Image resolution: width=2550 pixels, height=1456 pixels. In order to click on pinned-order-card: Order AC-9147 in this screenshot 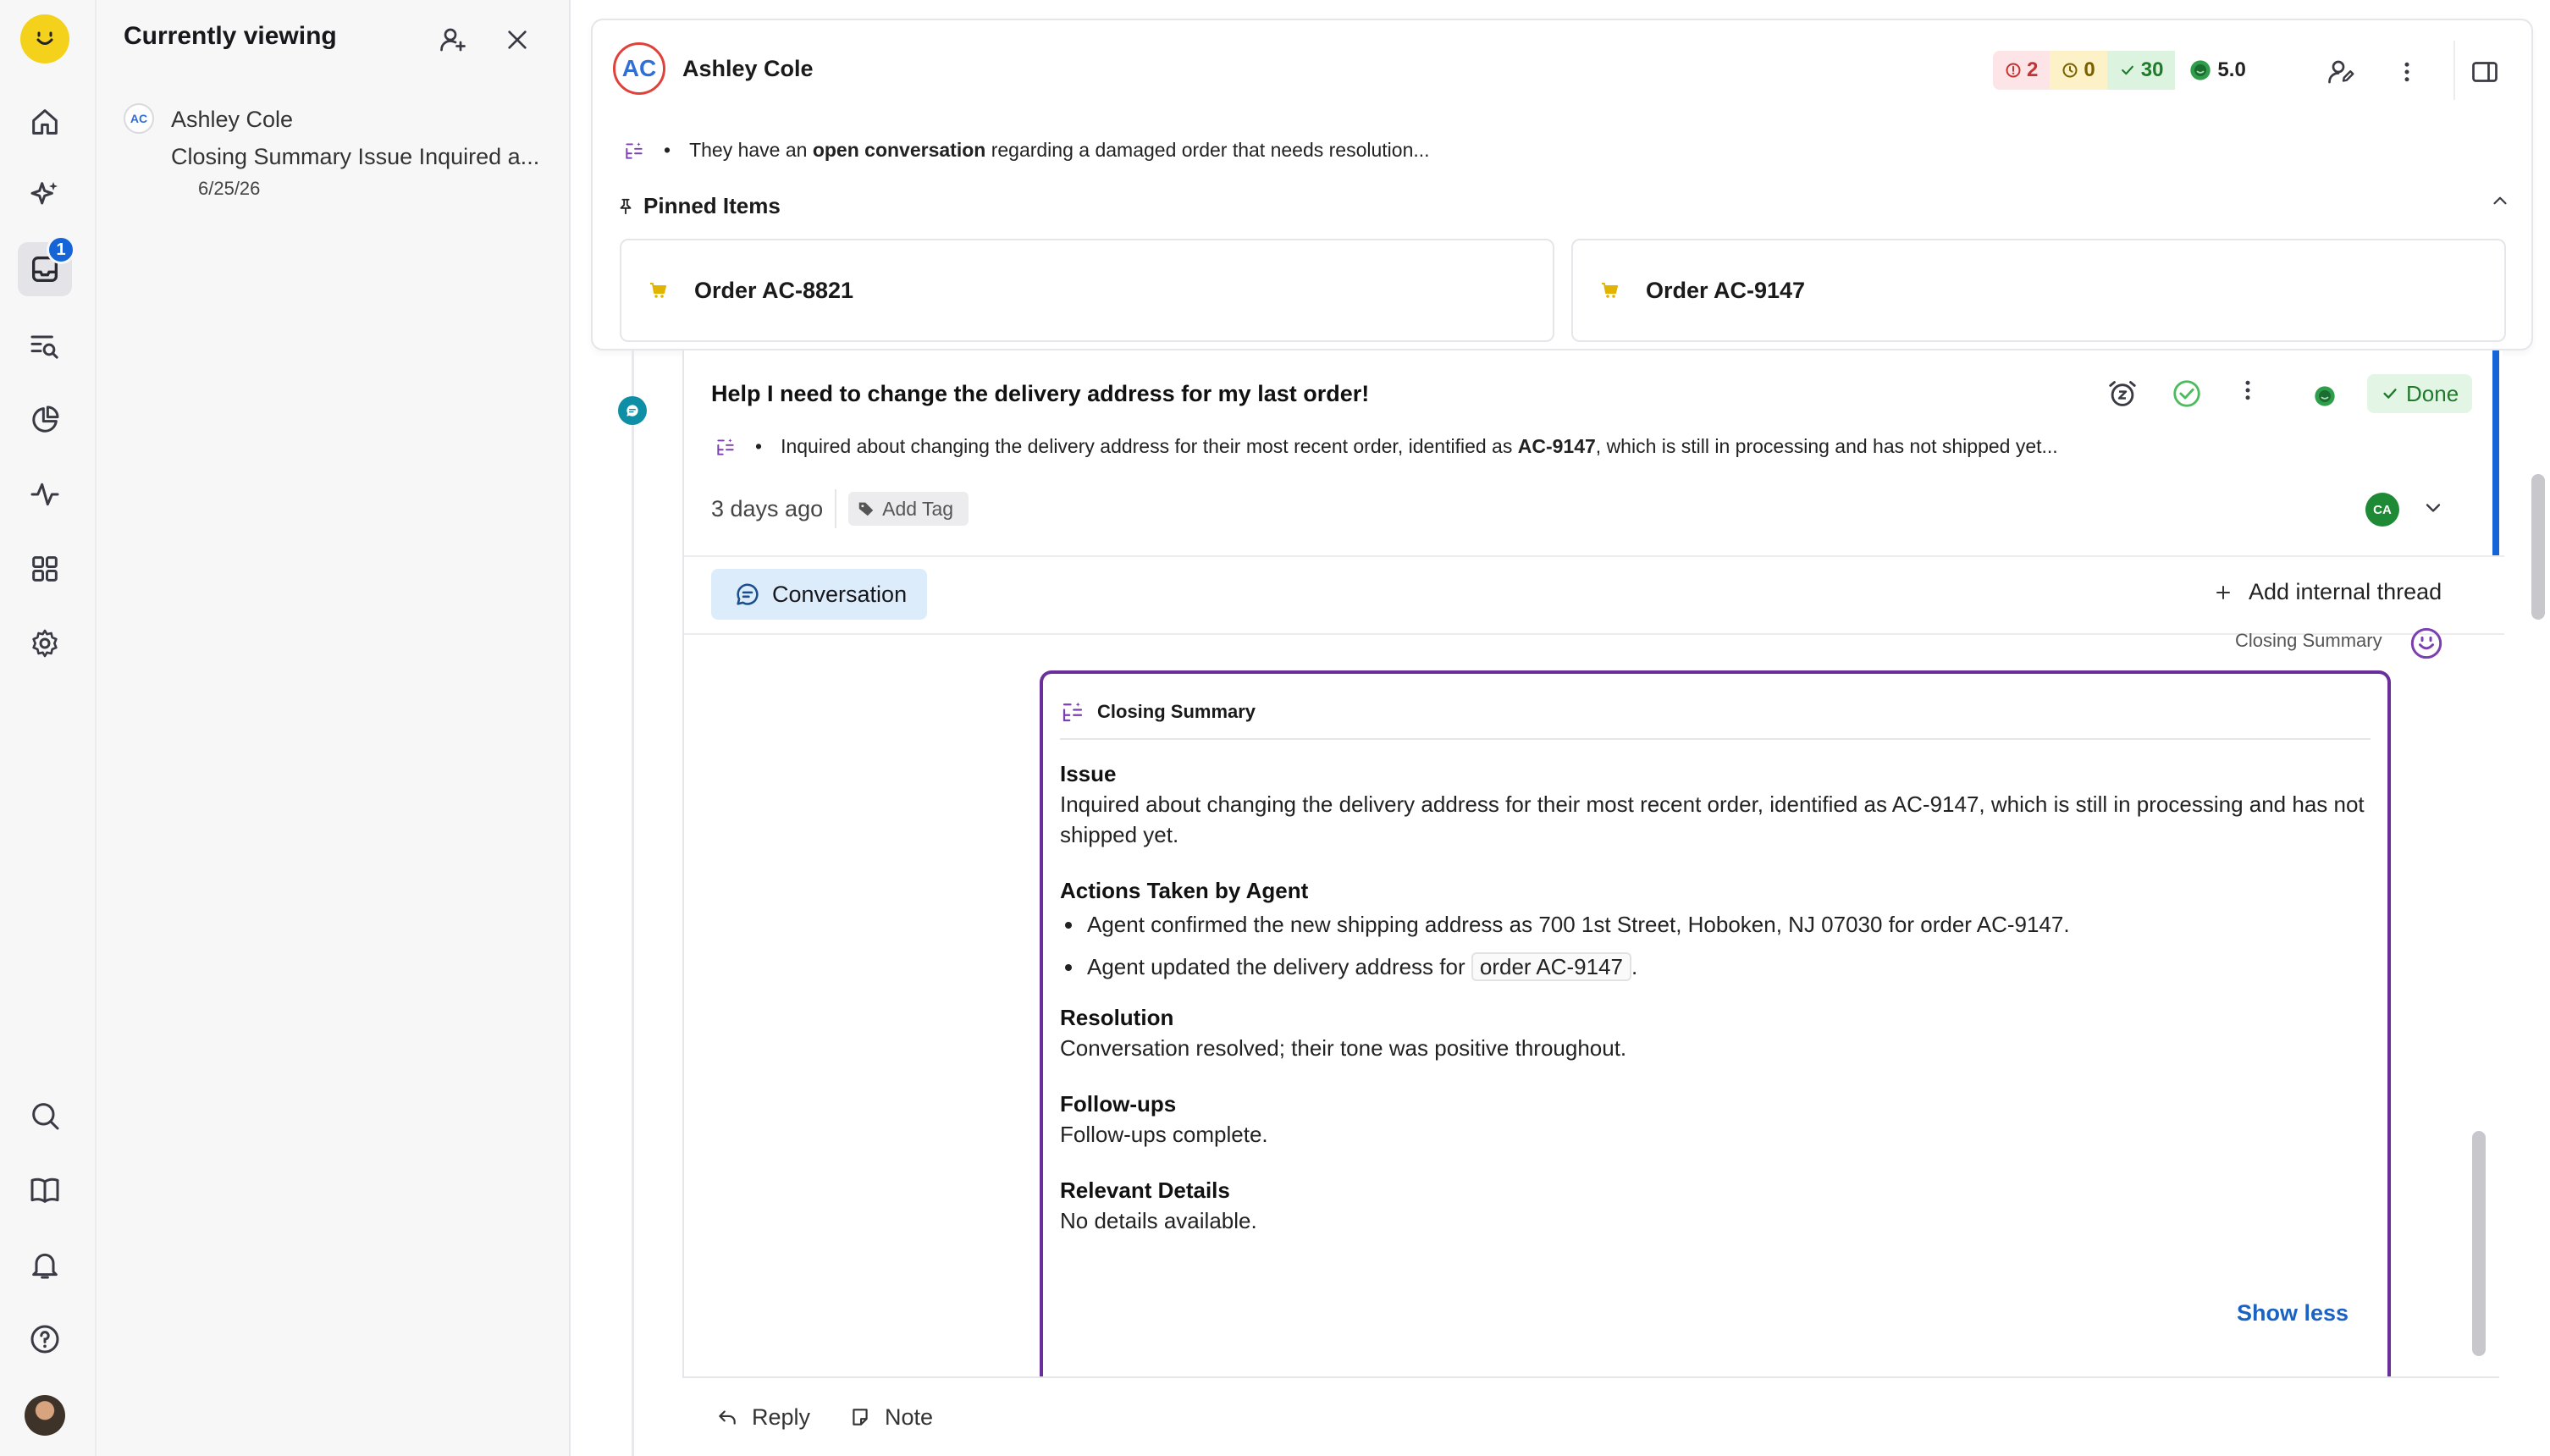, I will do `click(2039, 290)`.